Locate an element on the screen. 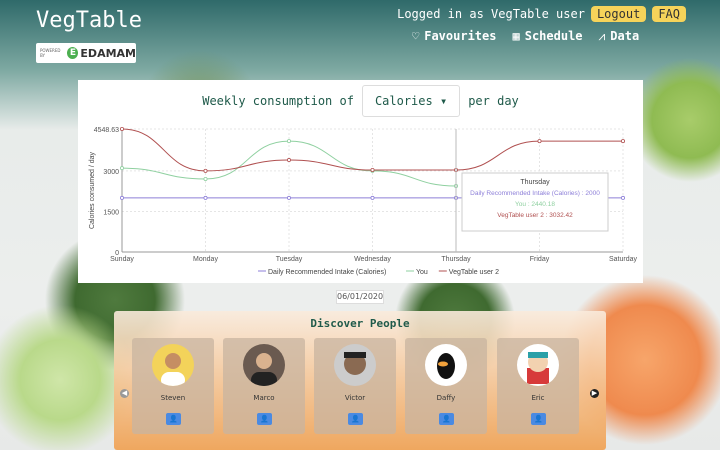 Image resolution: width=720 pixels, height=450 pixels. logout-button: Logout is located at coordinates (618, 14).